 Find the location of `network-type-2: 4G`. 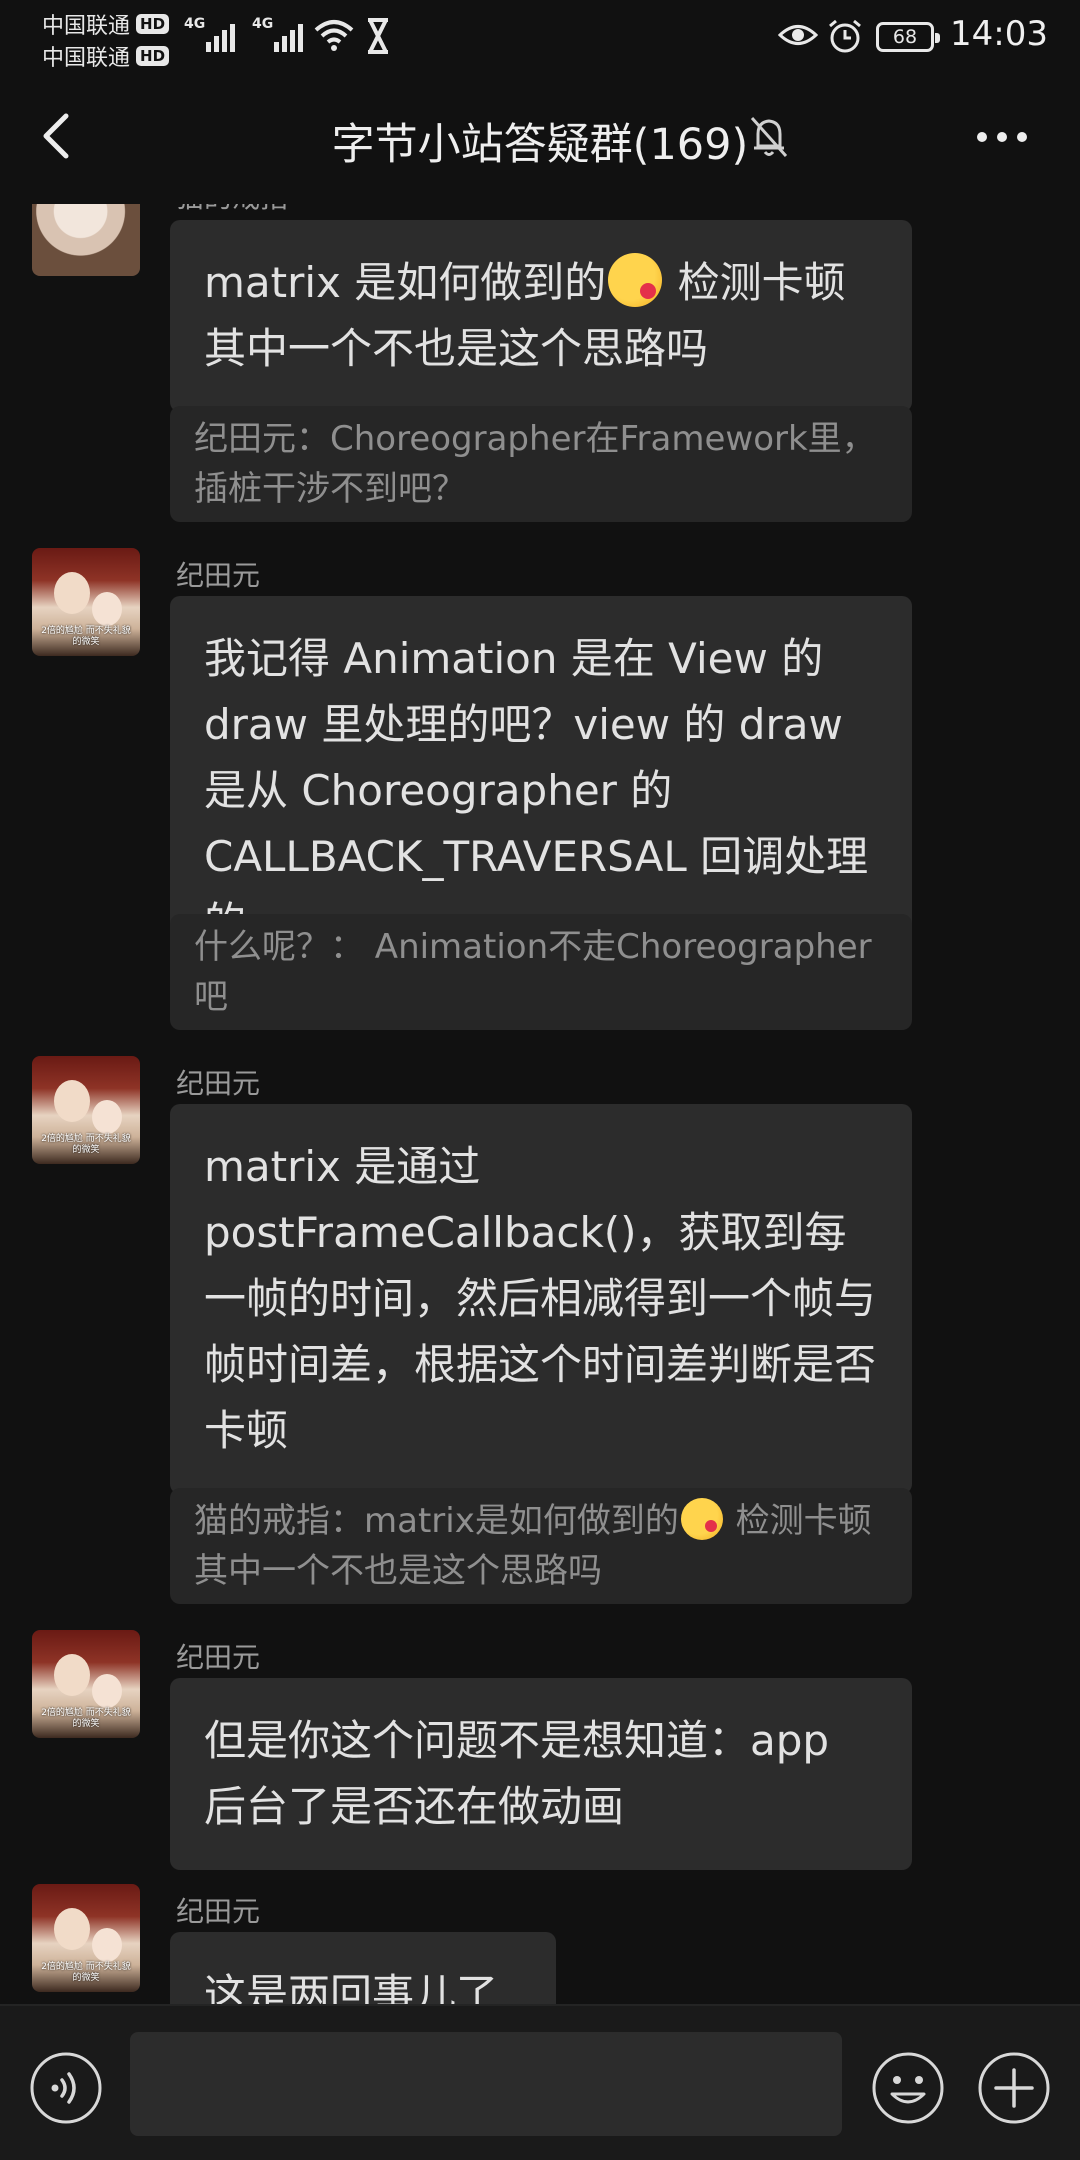

network-type-2: 4G is located at coordinates (263, 24).